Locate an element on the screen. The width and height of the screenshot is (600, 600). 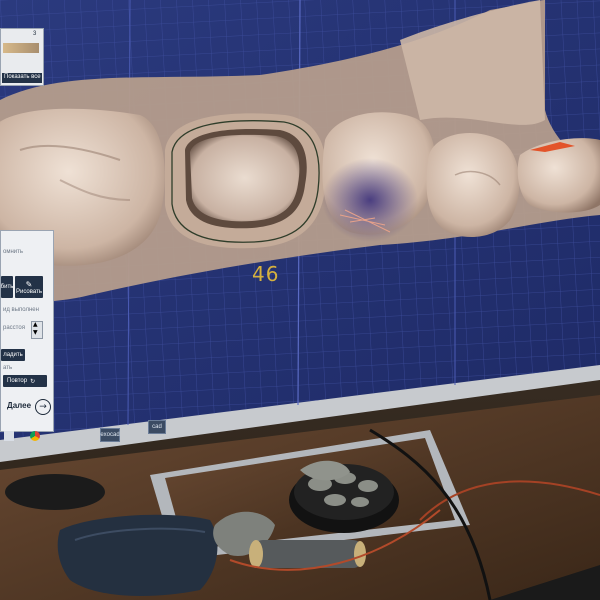
distance-spinner: ▲ ▼ is located at coordinates (37, 330).